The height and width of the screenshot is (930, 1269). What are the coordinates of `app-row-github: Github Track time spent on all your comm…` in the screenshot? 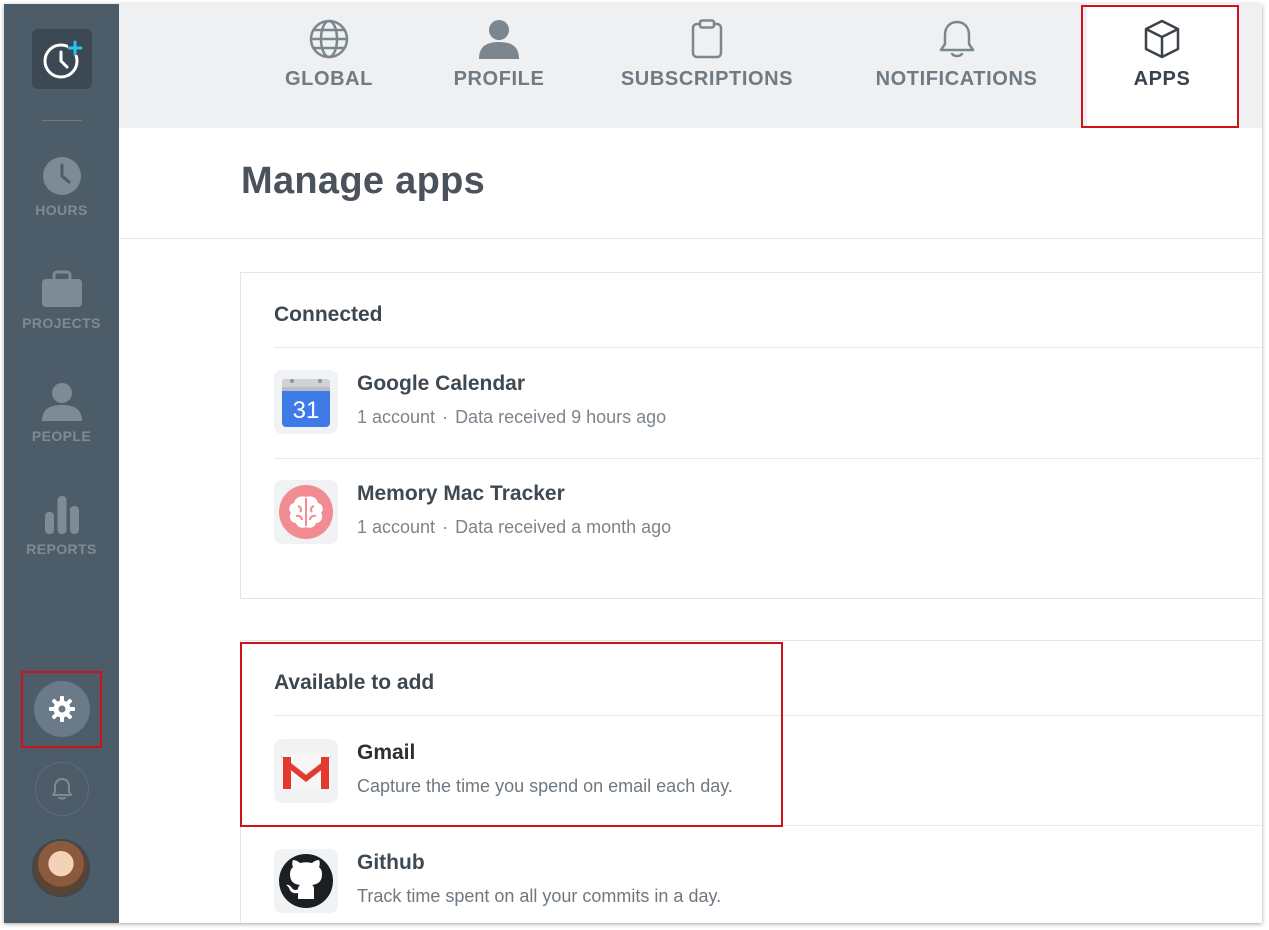 It's located at (768, 884).